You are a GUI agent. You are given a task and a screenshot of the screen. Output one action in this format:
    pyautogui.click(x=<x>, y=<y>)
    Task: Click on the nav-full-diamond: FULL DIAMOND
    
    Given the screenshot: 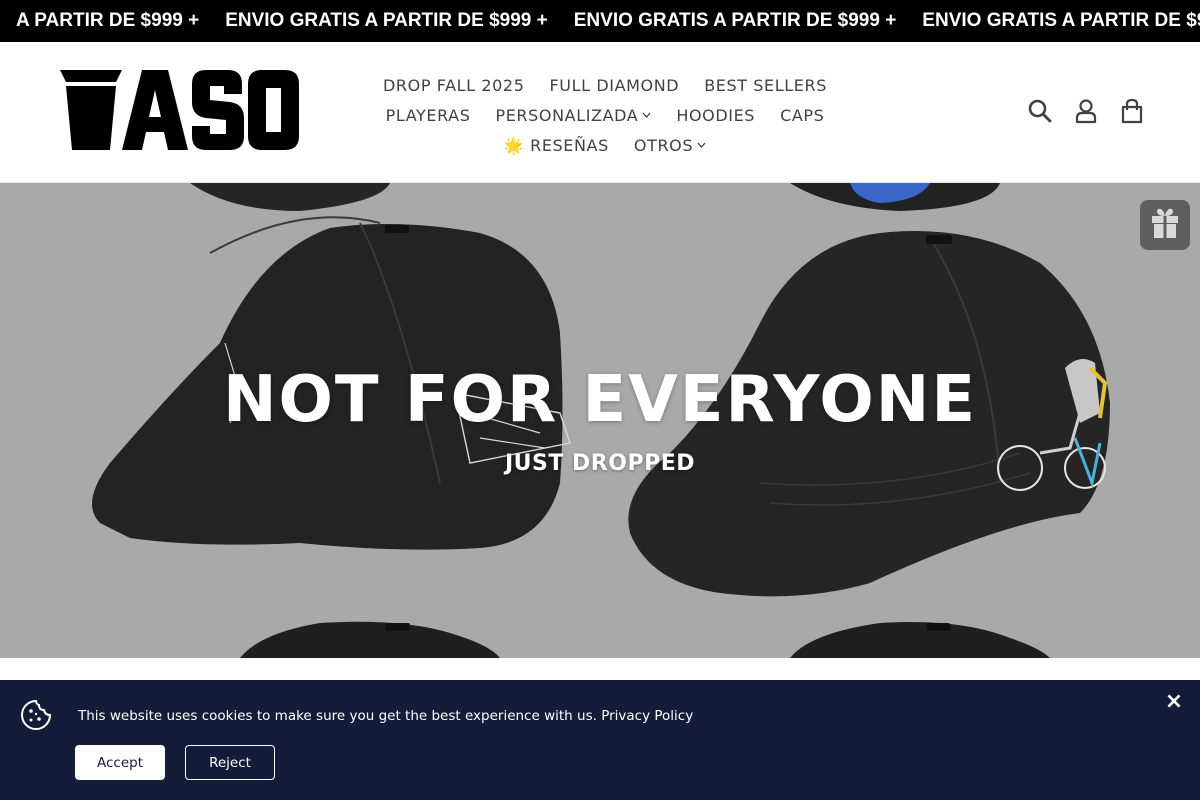 What is the action you would take?
    pyautogui.click(x=615, y=85)
    